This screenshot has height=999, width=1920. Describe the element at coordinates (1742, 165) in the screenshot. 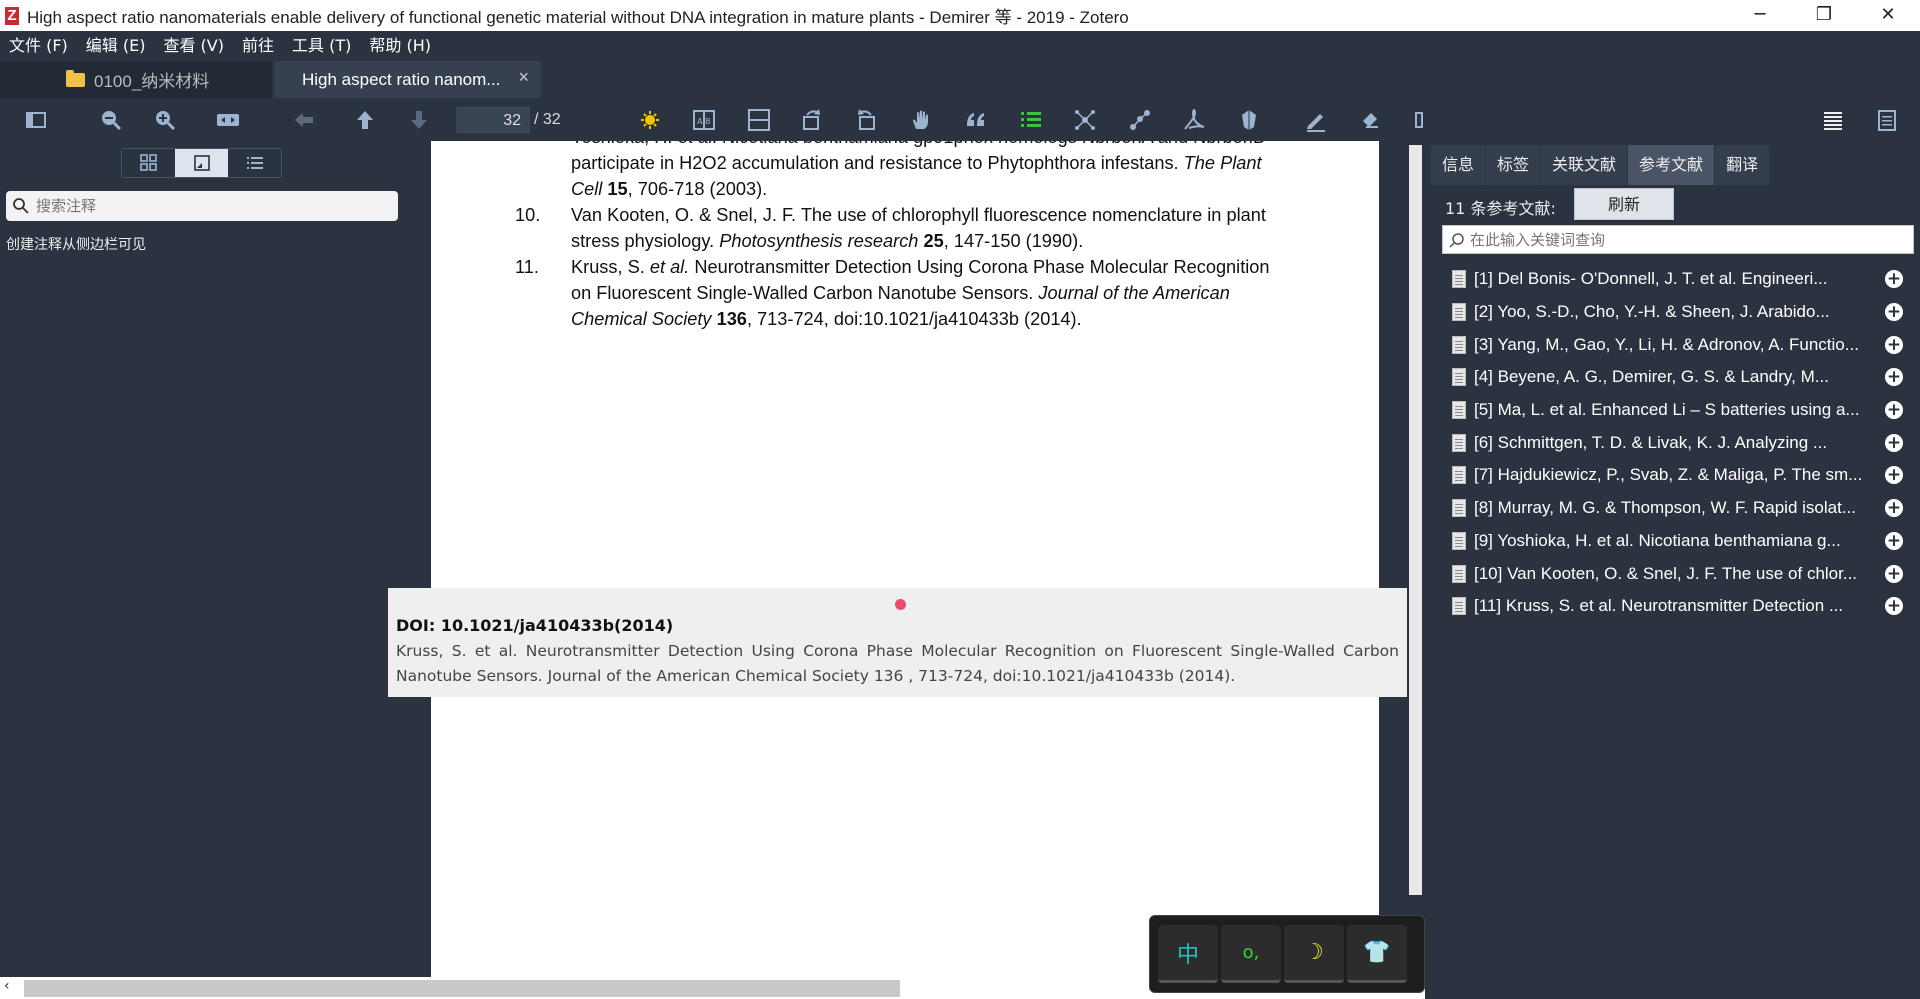

I see `tab-translate: 翻译` at that location.